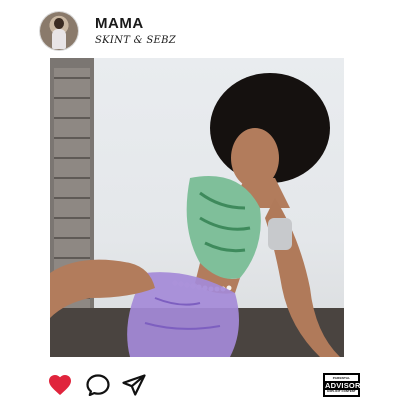 This screenshot has height=400, width=400. Describe the element at coordinates (59, 23) in the screenshot. I see `avatar-head` at that location.